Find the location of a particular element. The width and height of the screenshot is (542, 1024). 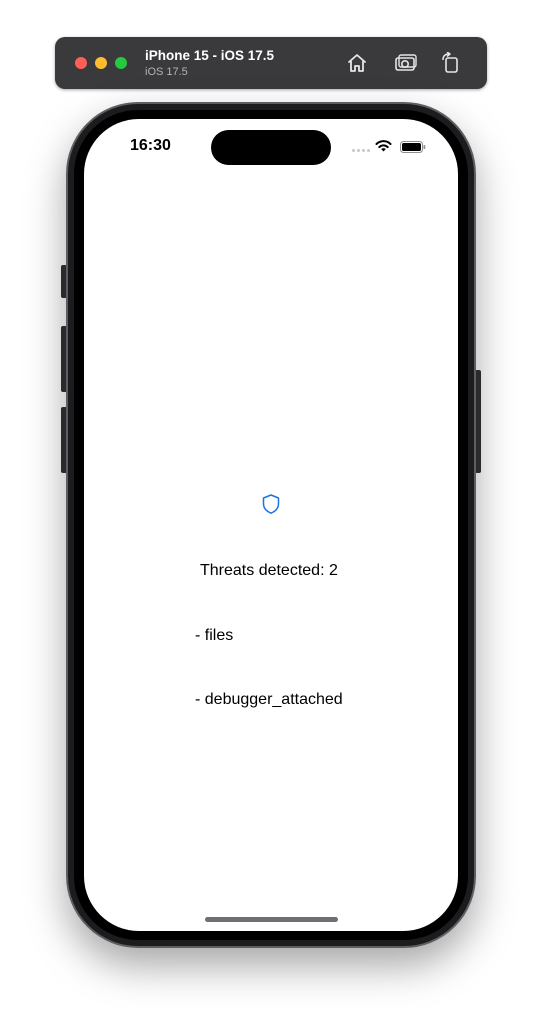

threat-item: - debugger_attached is located at coordinates (269, 699).